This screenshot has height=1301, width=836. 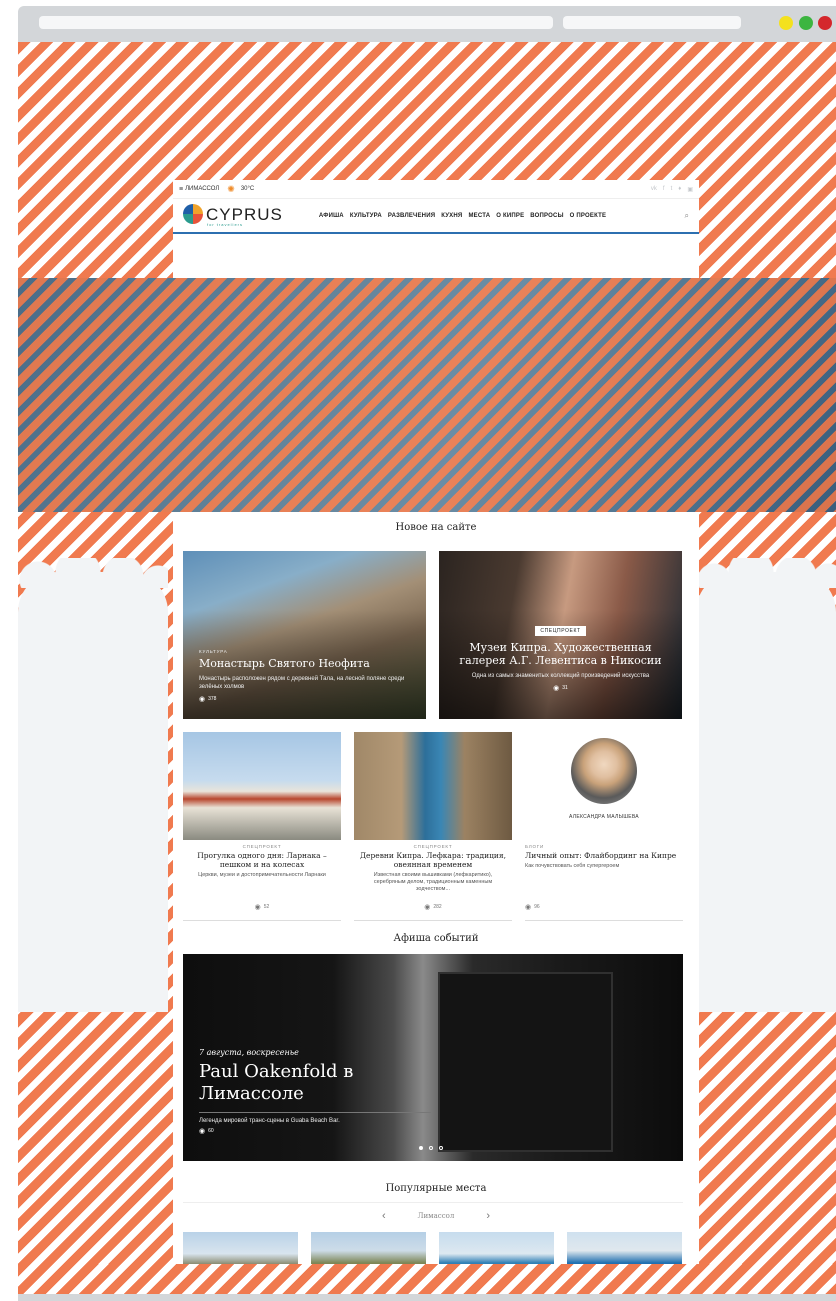 I want to click on event-divider, so click(x=315, y=1112).